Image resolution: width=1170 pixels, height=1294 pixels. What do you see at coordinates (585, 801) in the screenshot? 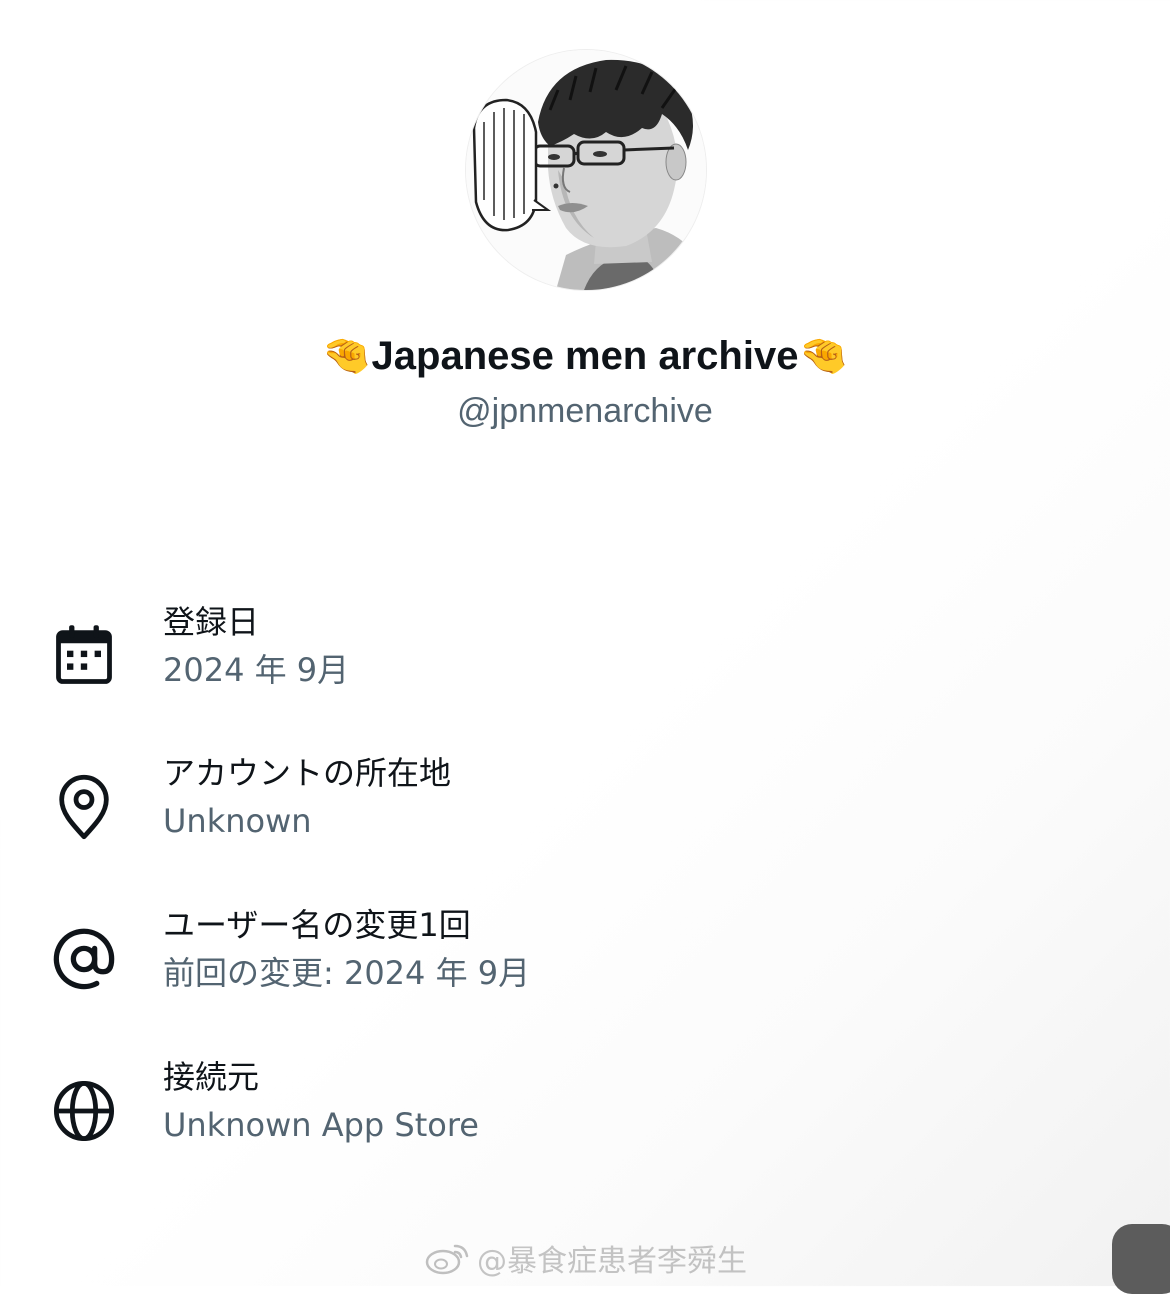
I see `info-row-location: アカウントの所在地 Unknown` at bounding box center [585, 801].